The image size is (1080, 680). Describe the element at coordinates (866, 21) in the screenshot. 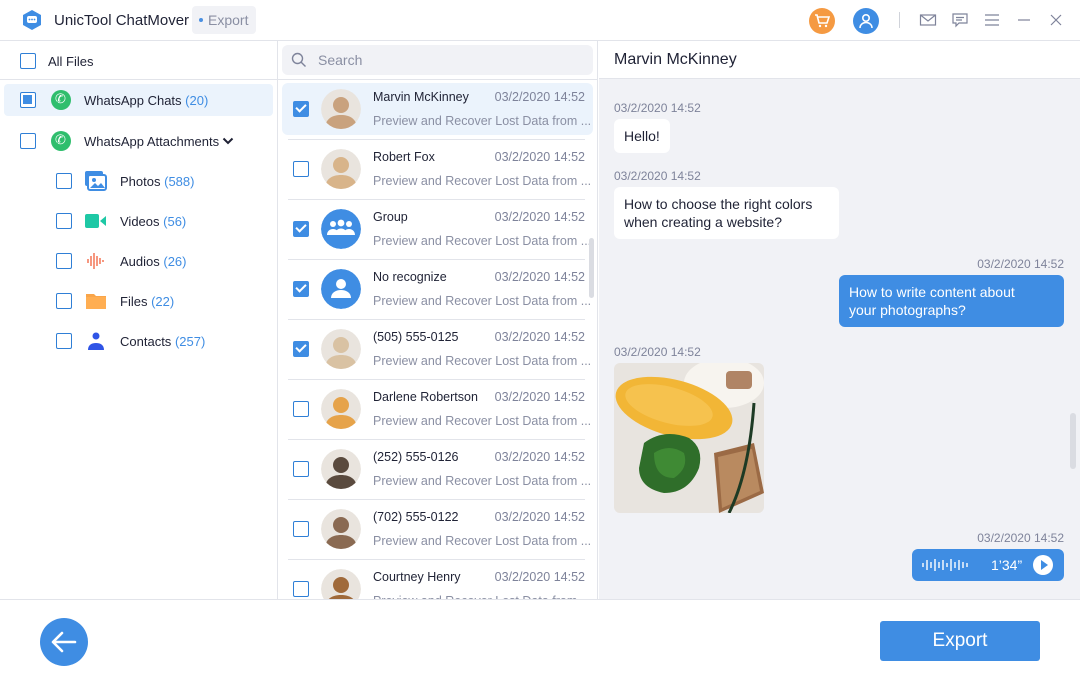

I see `account-button` at that location.